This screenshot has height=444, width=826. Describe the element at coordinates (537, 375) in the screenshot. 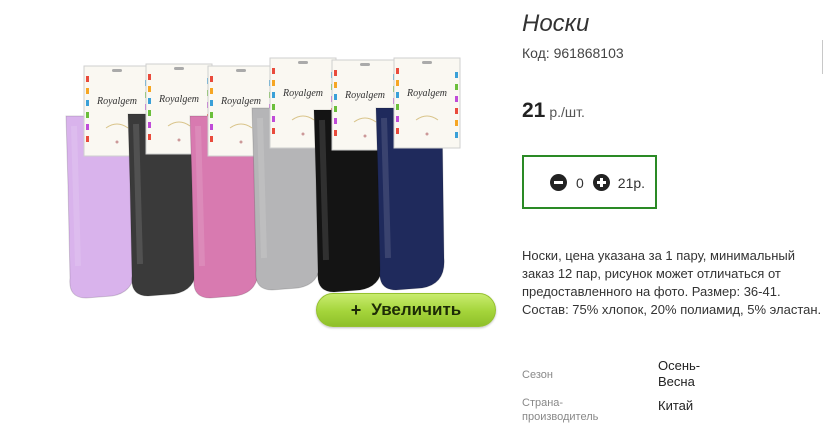

I see `spec-label: Сезон` at that location.